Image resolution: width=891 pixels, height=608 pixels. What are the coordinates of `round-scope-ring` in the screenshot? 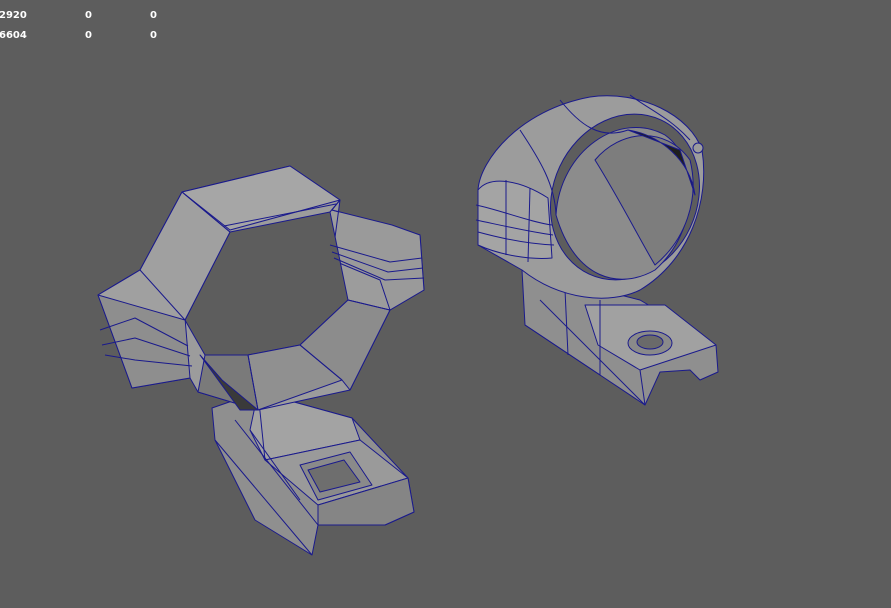 It's located at (600, 248).